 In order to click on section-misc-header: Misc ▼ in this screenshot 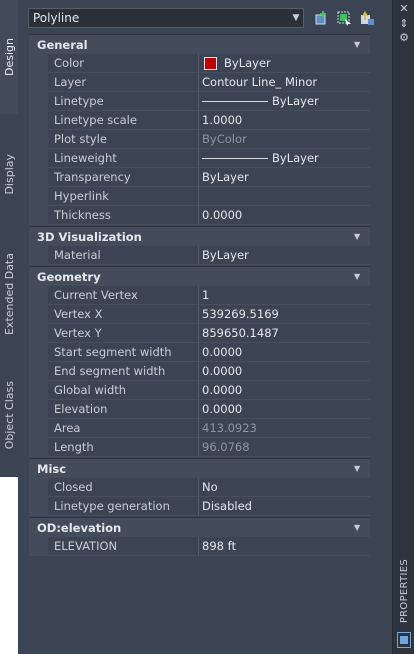, I will do `click(199, 468)`.